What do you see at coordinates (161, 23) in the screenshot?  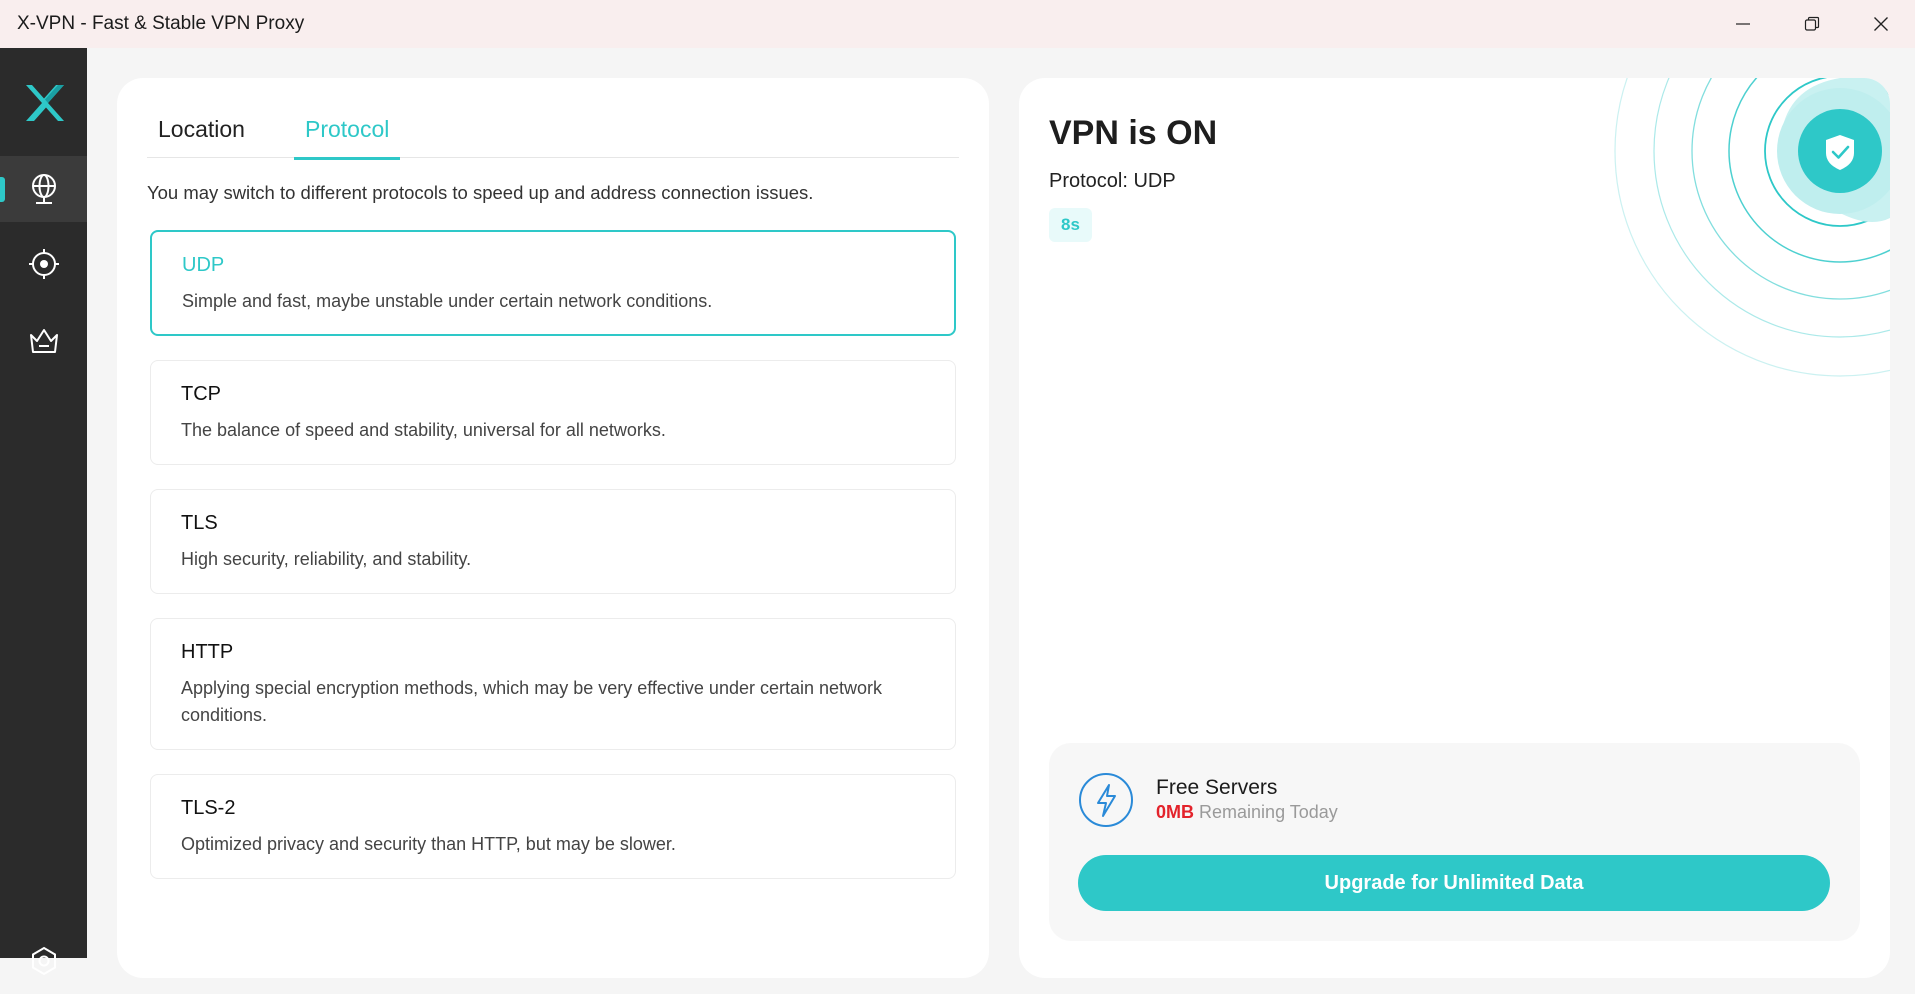 I see `window-title: X-VPN - Fast & Stable VPN Proxy` at bounding box center [161, 23].